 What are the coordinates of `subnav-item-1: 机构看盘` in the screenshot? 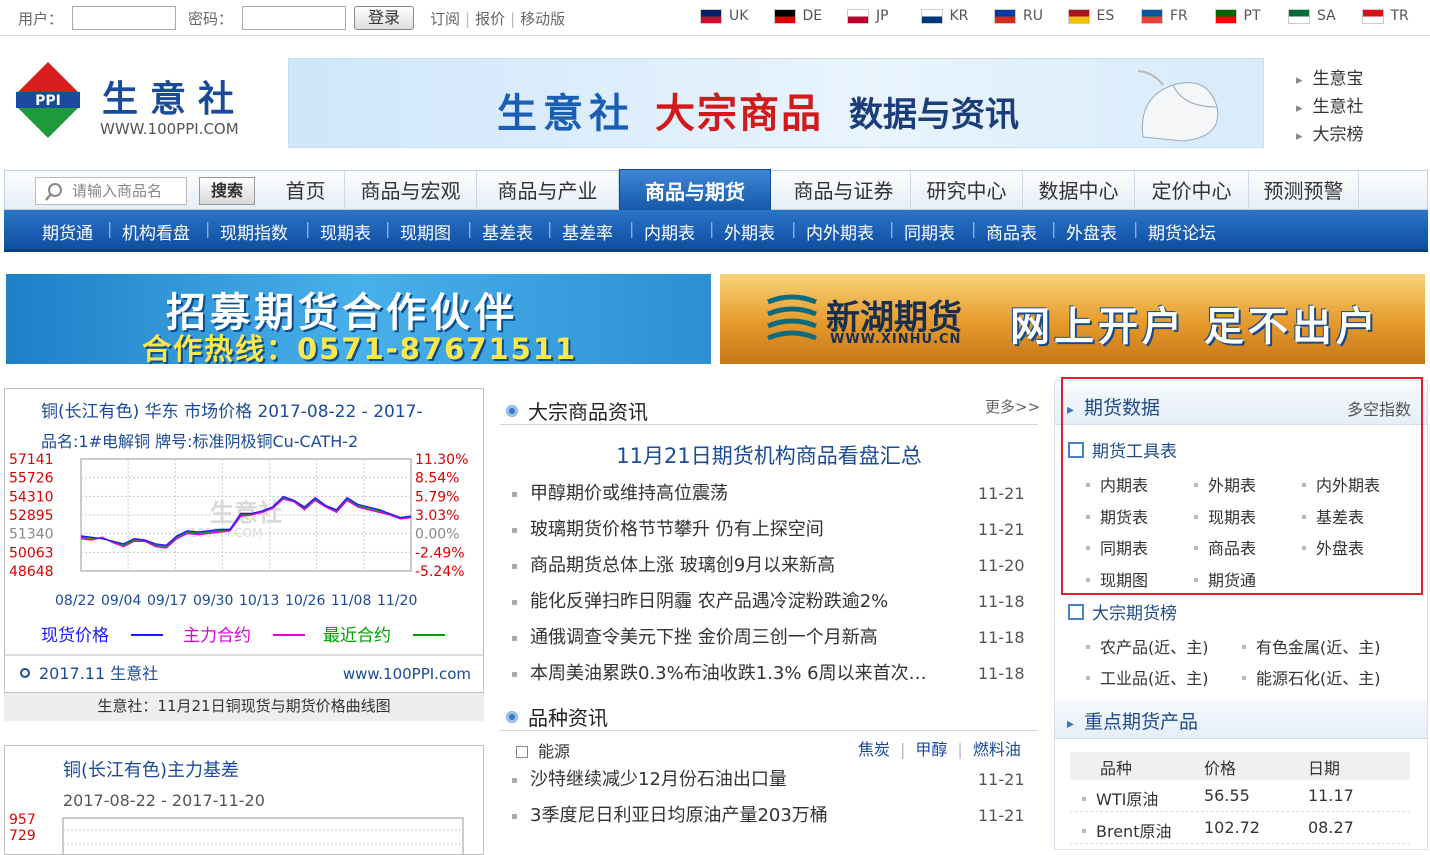 It's located at (156, 231).